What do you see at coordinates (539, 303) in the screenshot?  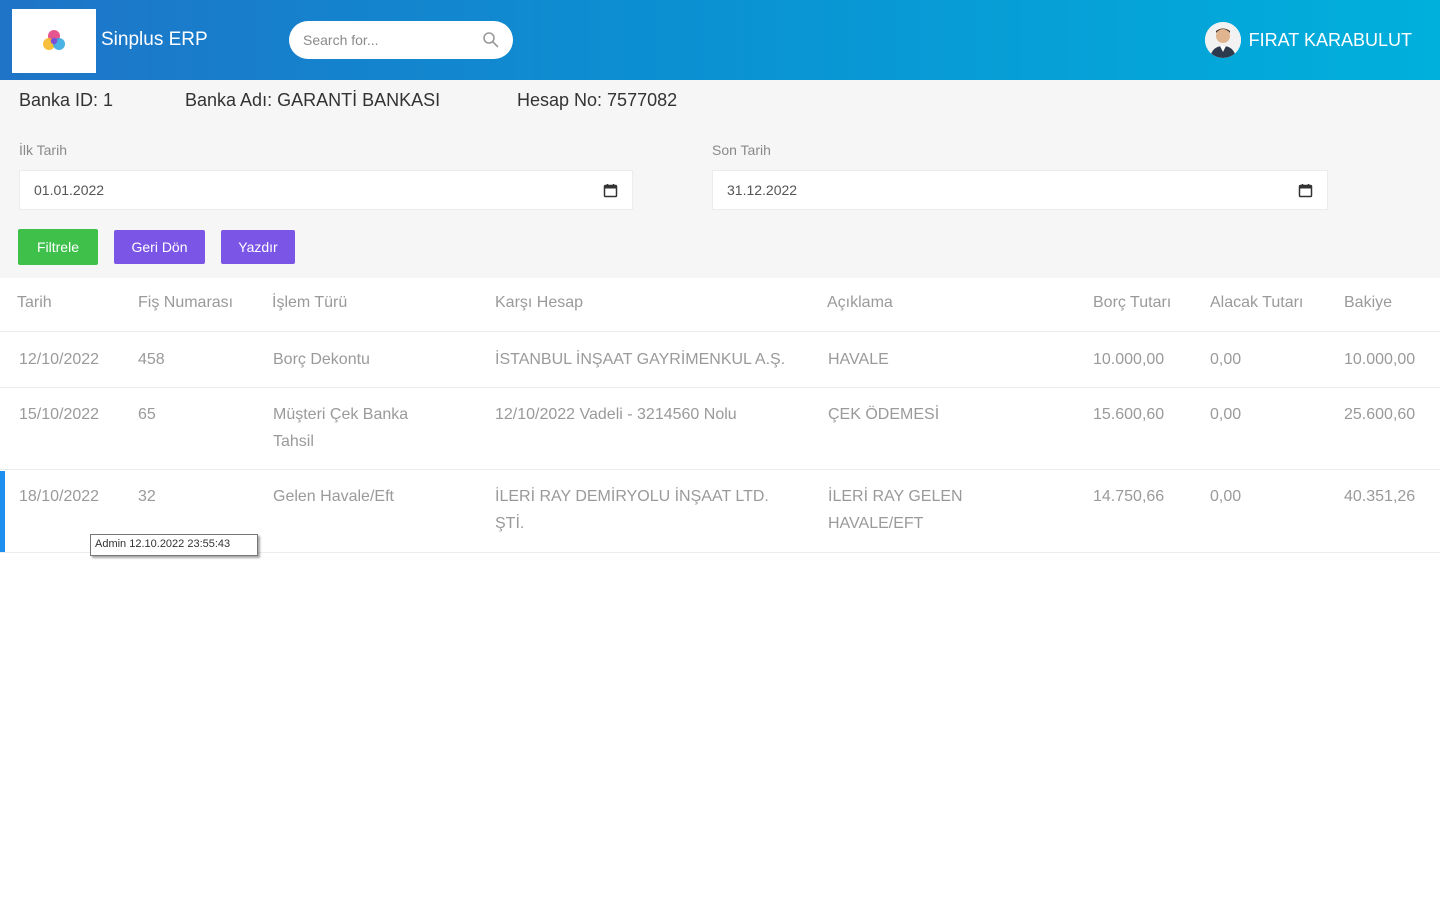 I see `column-header-counter-account: Karşı Hesap` at bounding box center [539, 303].